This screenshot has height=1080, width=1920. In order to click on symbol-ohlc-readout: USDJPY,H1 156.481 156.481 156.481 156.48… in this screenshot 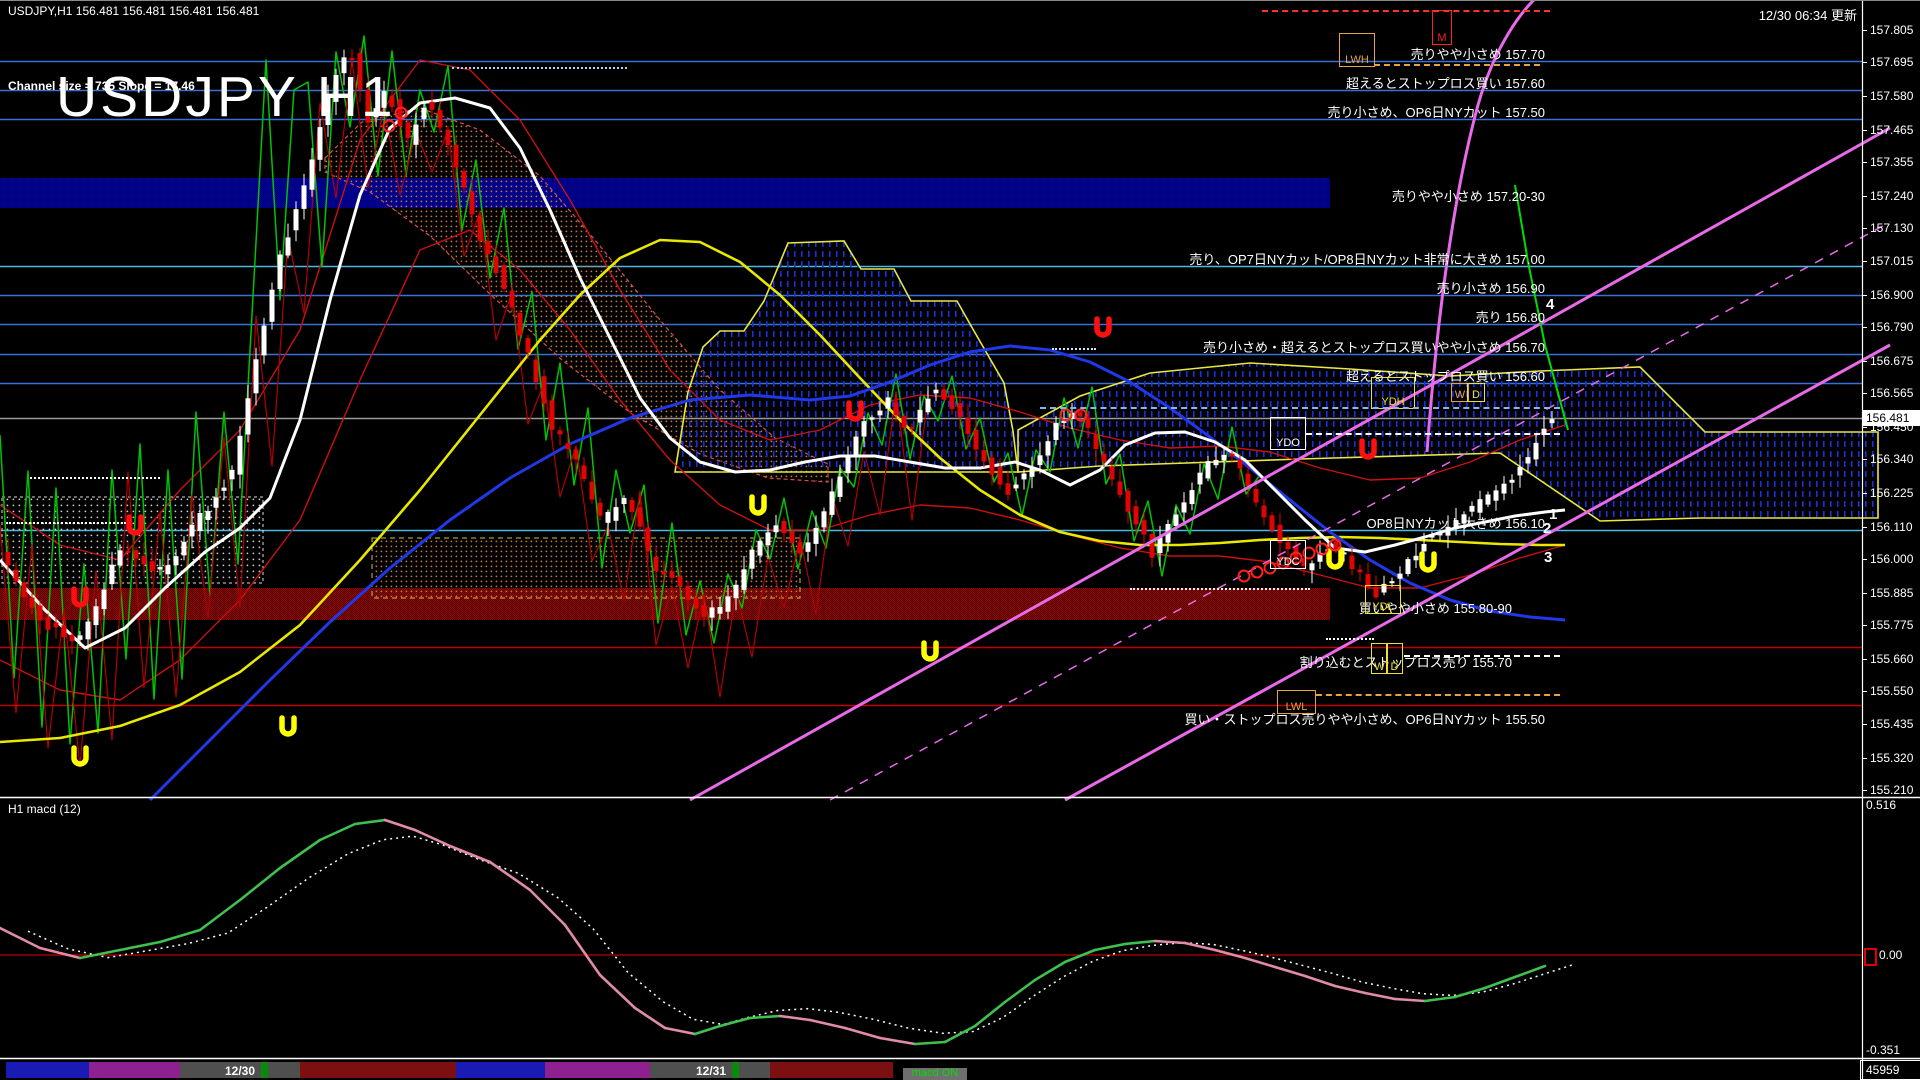, I will do `click(134, 11)`.